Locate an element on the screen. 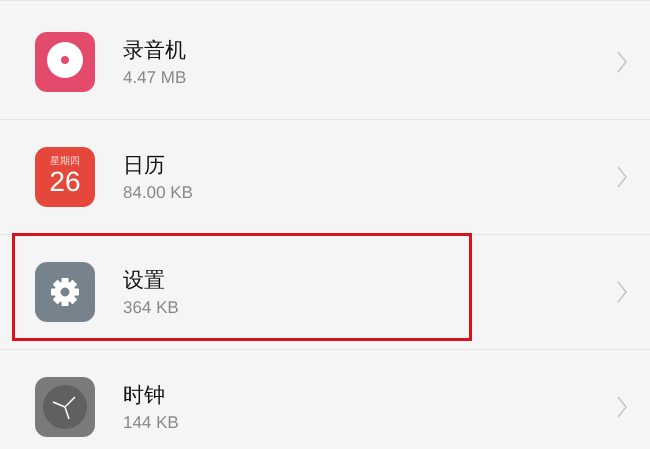  app-name: 设置 is located at coordinates (144, 280).